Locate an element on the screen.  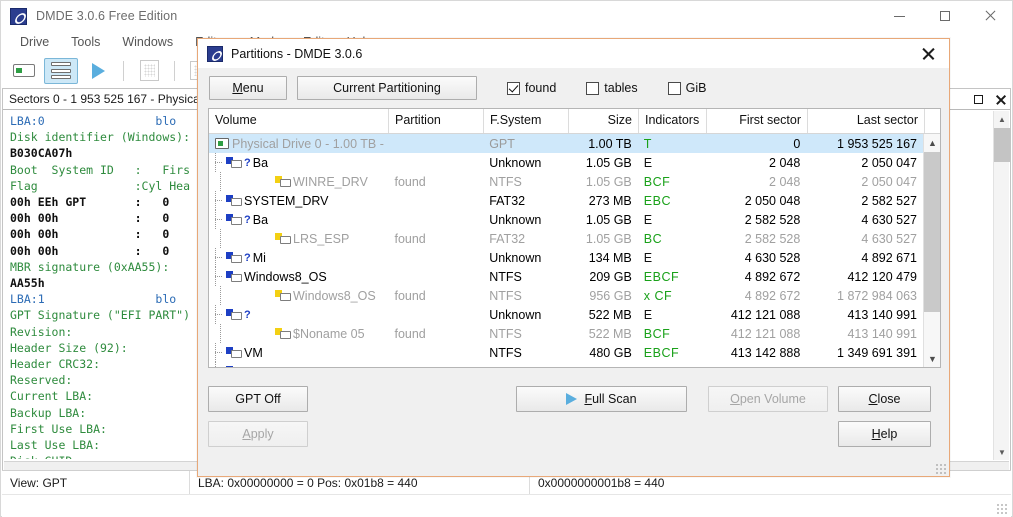
cell-indicators: BC is located at coordinates (653, 238).